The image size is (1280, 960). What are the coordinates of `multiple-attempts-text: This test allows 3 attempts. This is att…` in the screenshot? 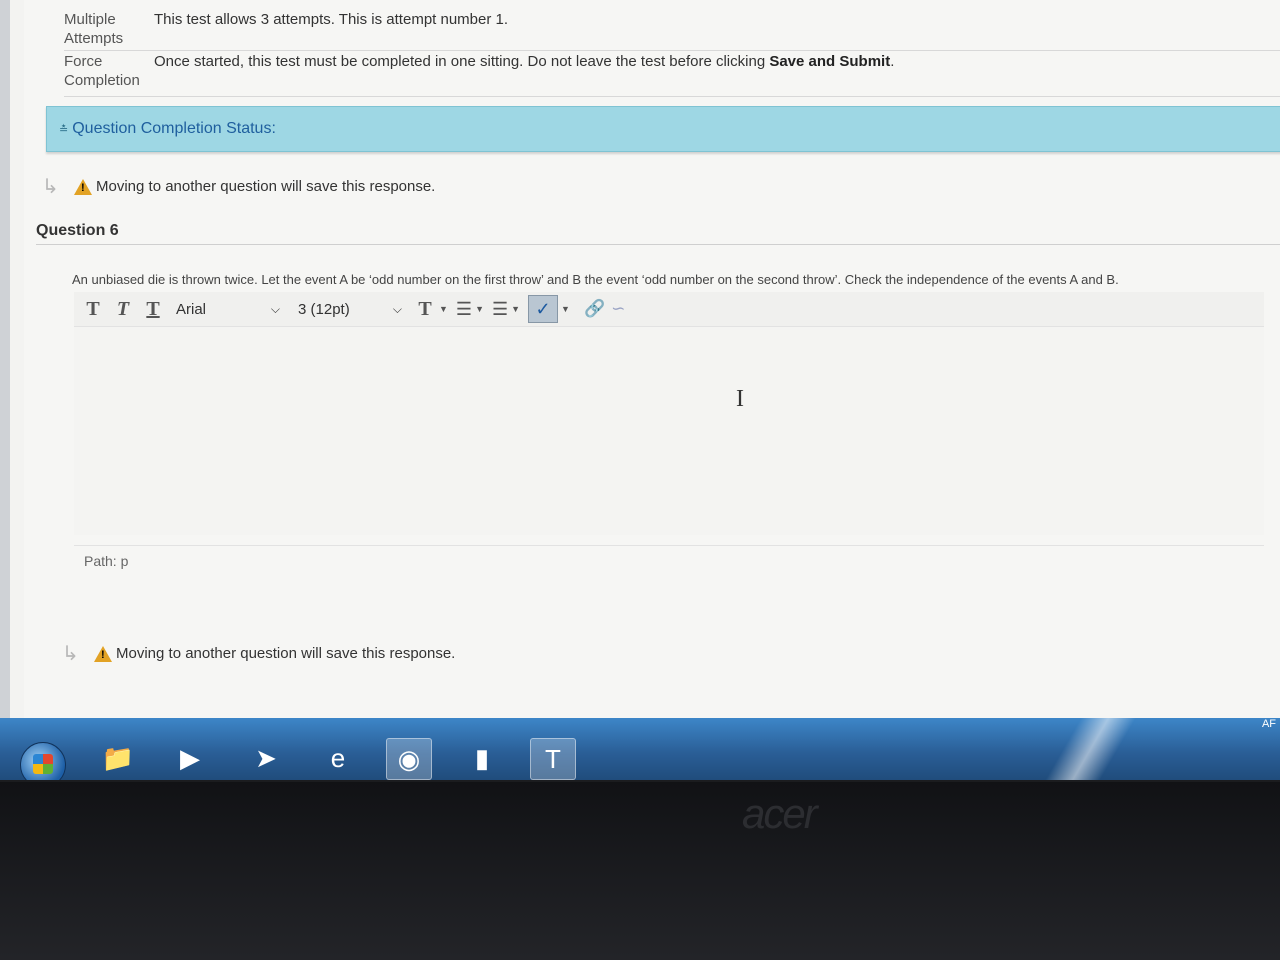 It's located at (331, 19).